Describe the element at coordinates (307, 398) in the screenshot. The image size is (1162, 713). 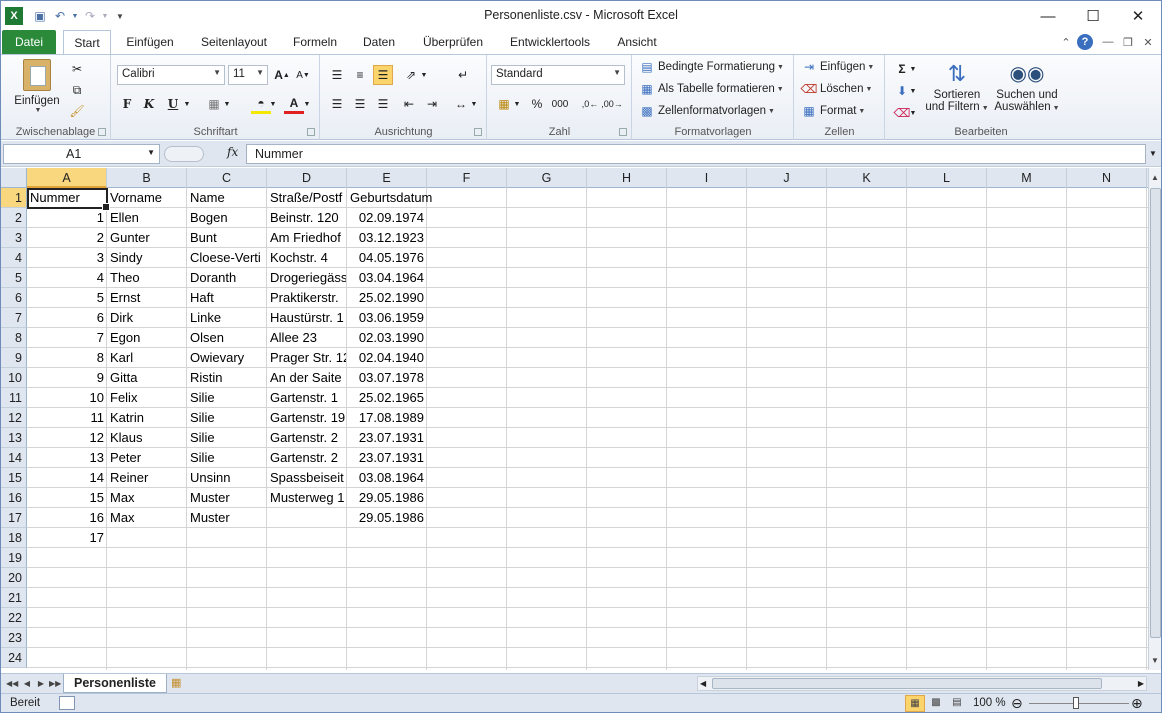
I see `cell-d11: Gartenstr. 1` at that location.